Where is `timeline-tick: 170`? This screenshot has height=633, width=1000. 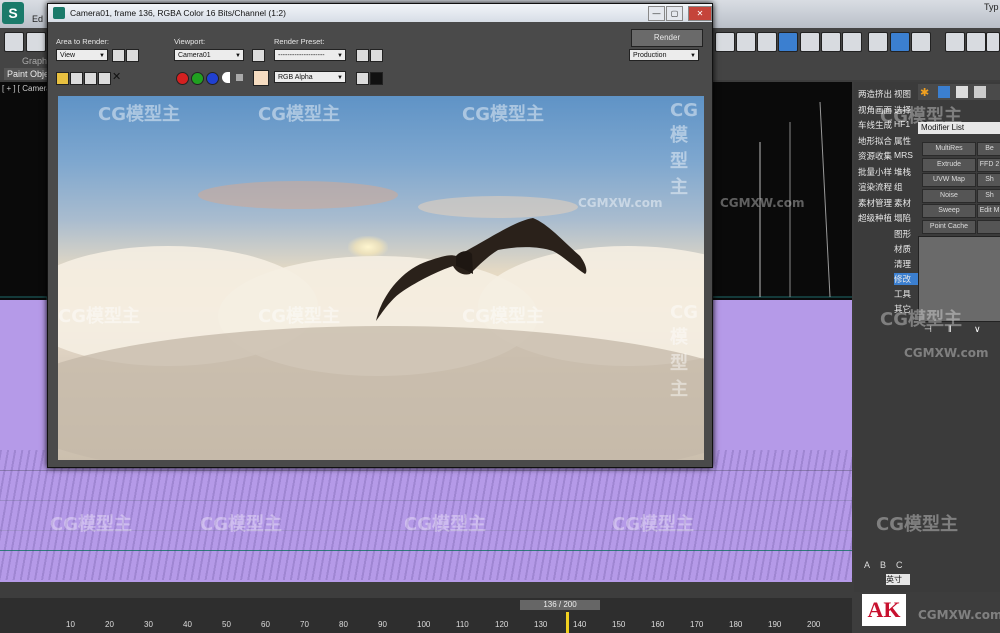 timeline-tick: 170 is located at coordinates (697, 624).